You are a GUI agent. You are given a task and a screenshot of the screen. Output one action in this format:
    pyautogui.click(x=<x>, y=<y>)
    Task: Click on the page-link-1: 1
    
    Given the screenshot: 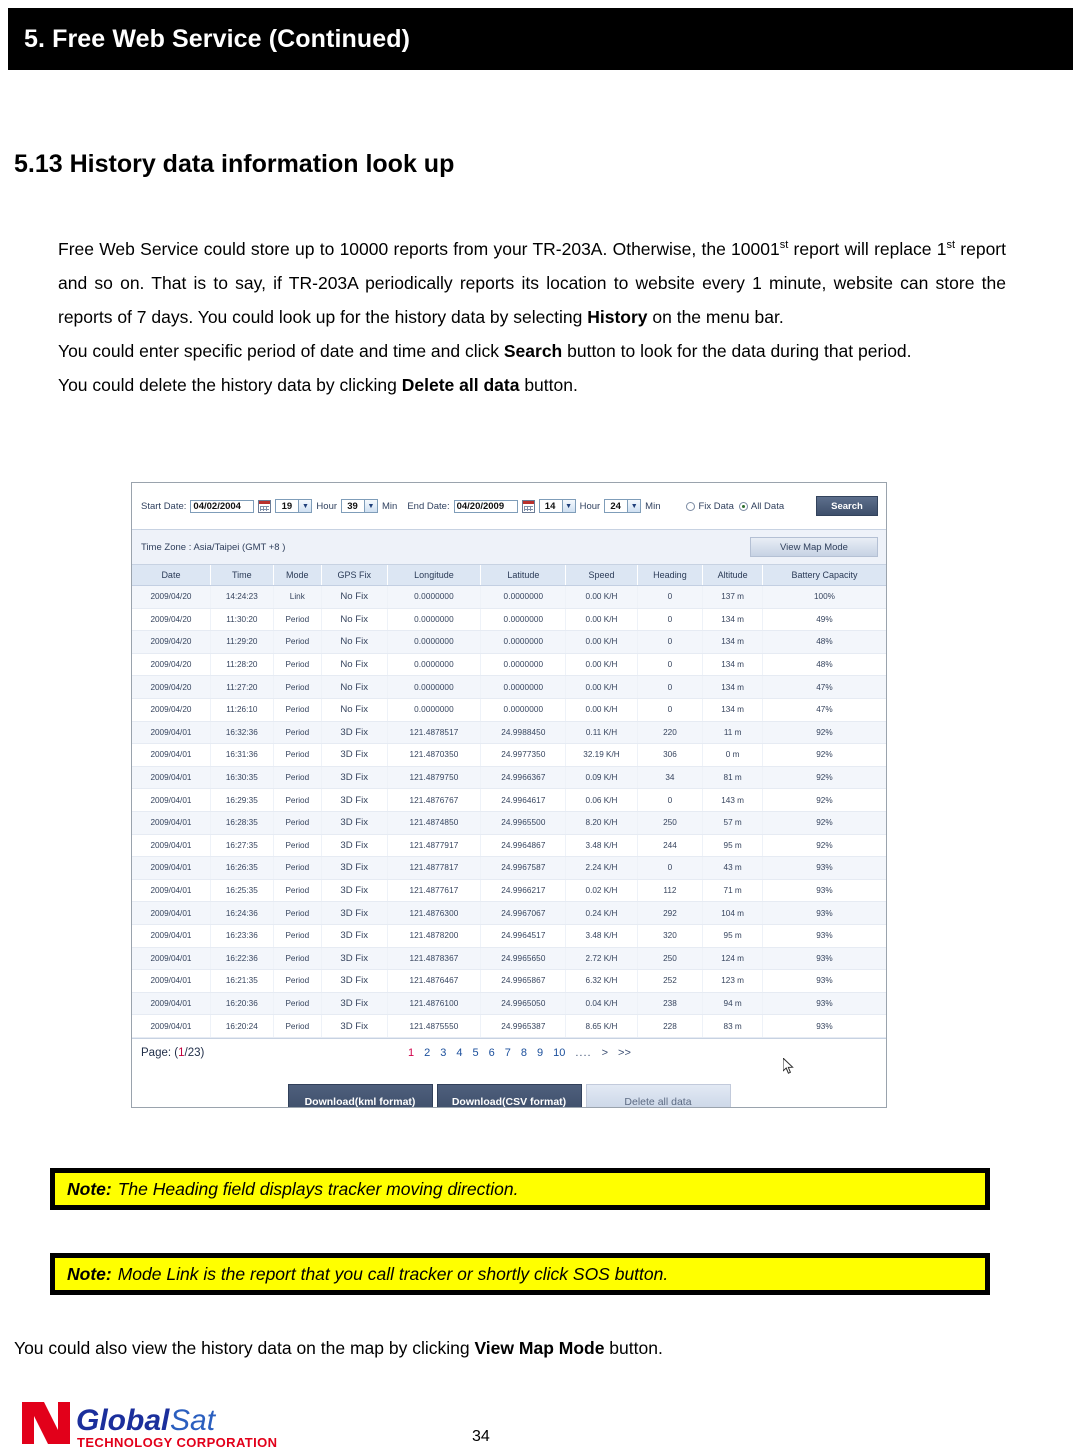 What is the action you would take?
    pyautogui.click(x=411, y=1053)
    